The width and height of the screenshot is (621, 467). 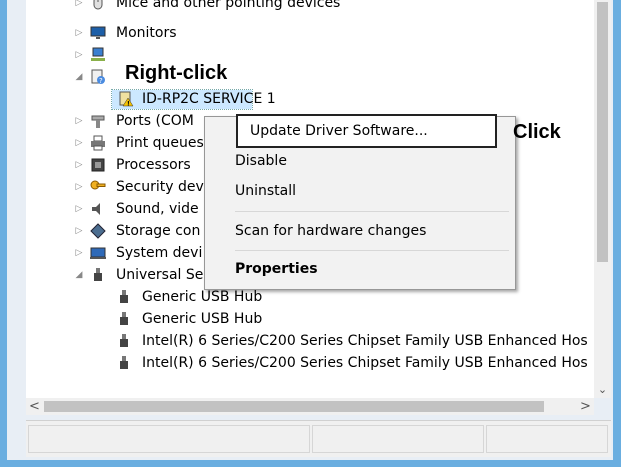 I want to click on tree-item-label: Mice and other pointing devices, so click(x=228, y=5).